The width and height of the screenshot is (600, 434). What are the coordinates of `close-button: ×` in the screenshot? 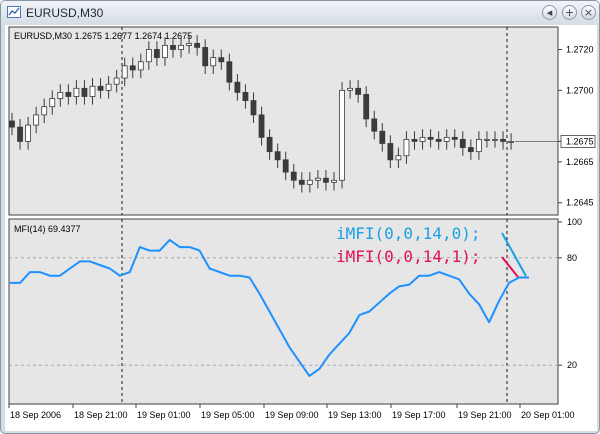 It's located at (588, 12).